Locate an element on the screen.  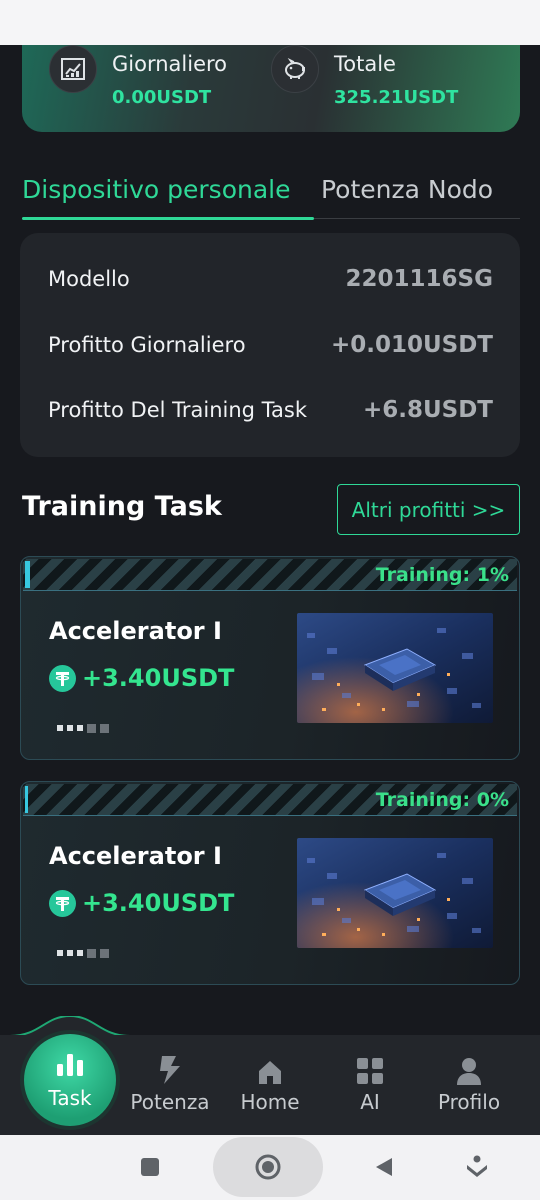
daily-earnings-value: 0.00USDT is located at coordinates (162, 97).